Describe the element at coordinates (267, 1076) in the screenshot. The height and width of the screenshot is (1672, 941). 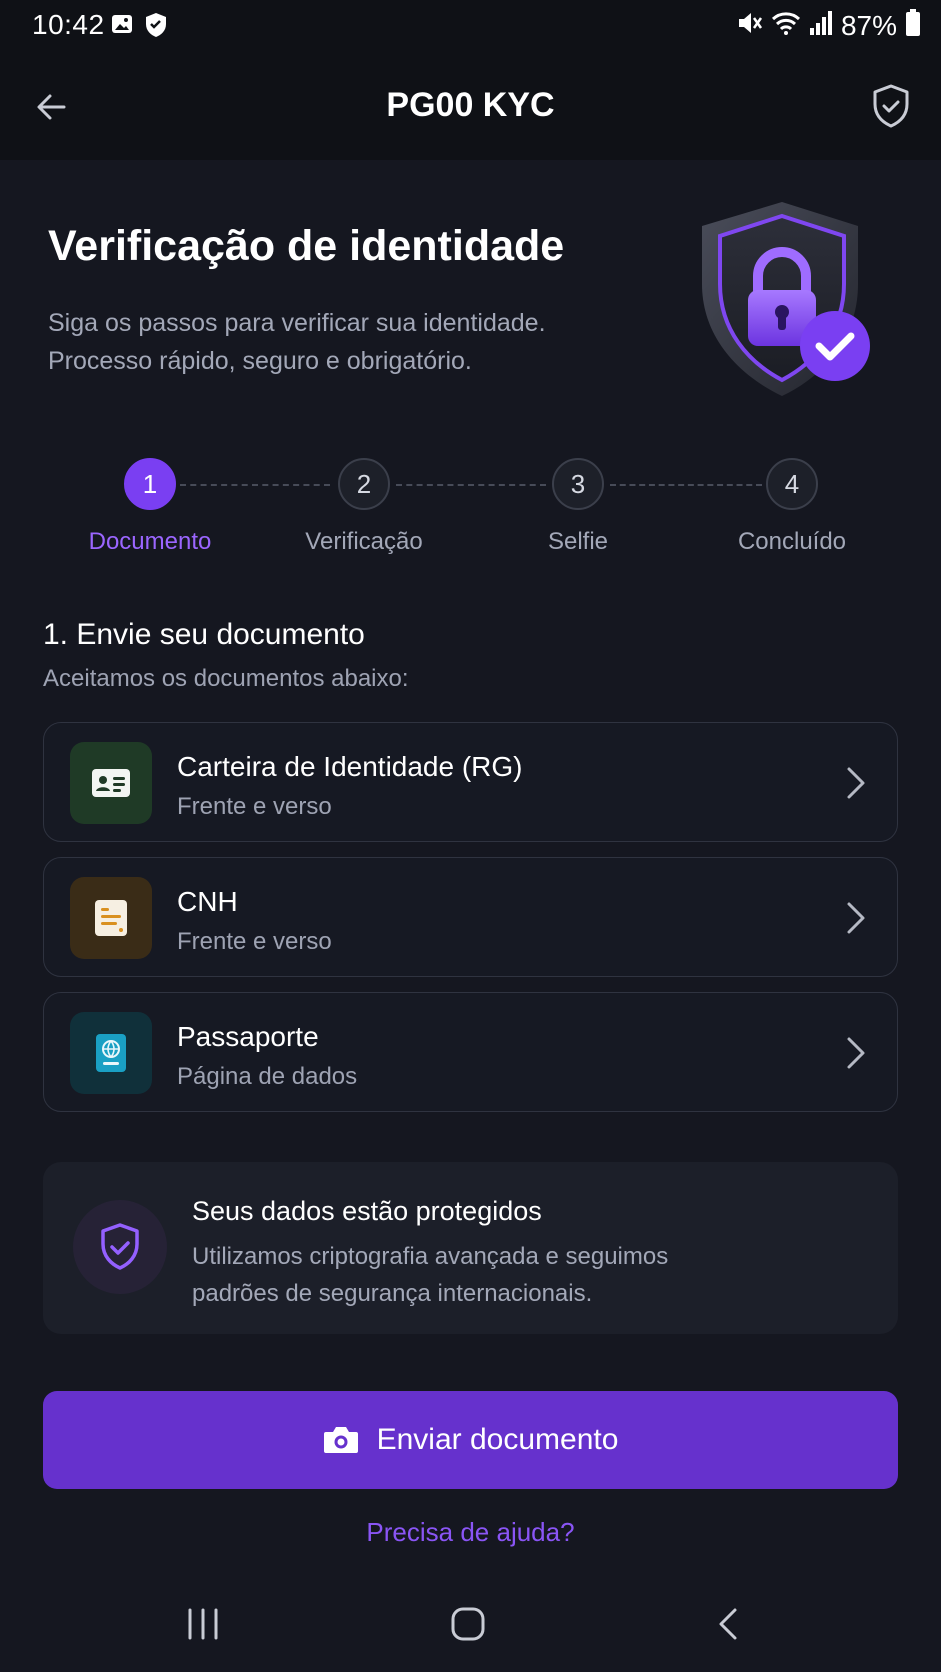
I see `document-subtitle: Página de dados` at that location.